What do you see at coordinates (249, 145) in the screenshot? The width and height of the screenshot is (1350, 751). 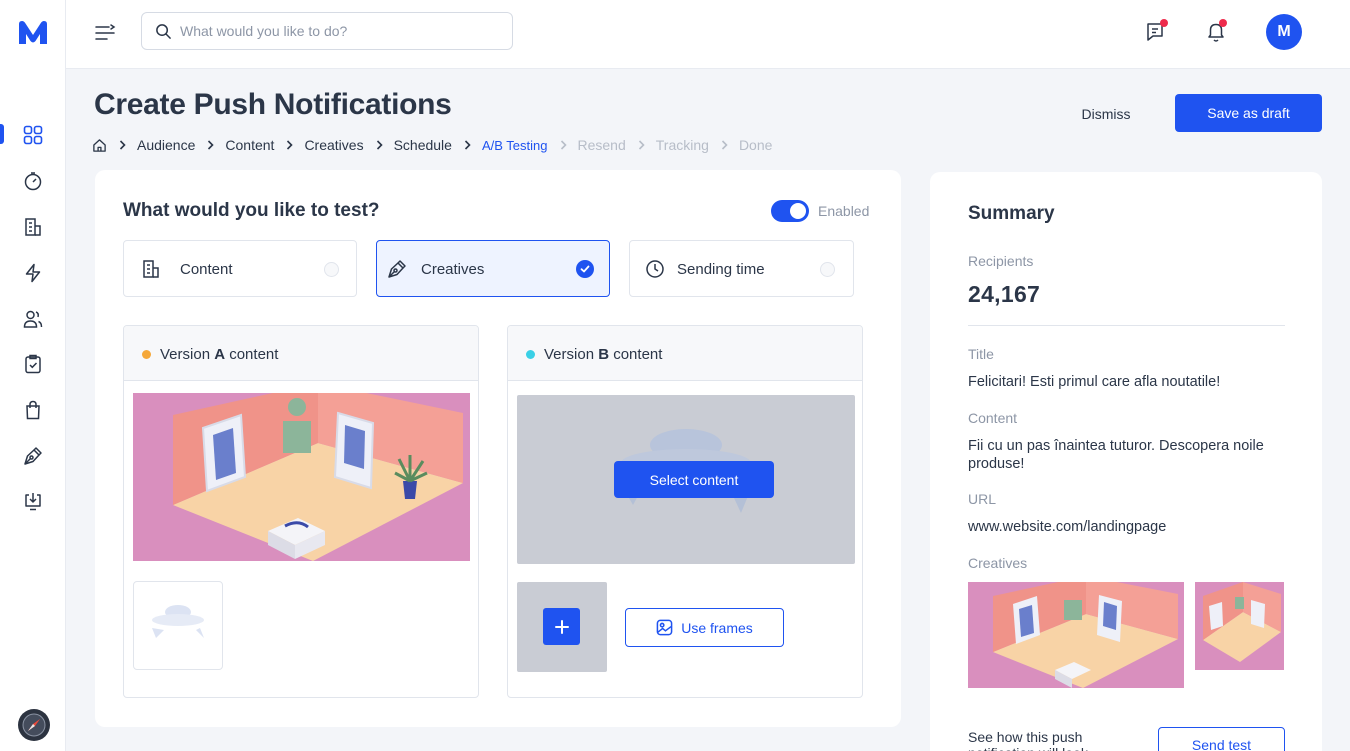 I see `breadcrumb-content: Content` at bounding box center [249, 145].